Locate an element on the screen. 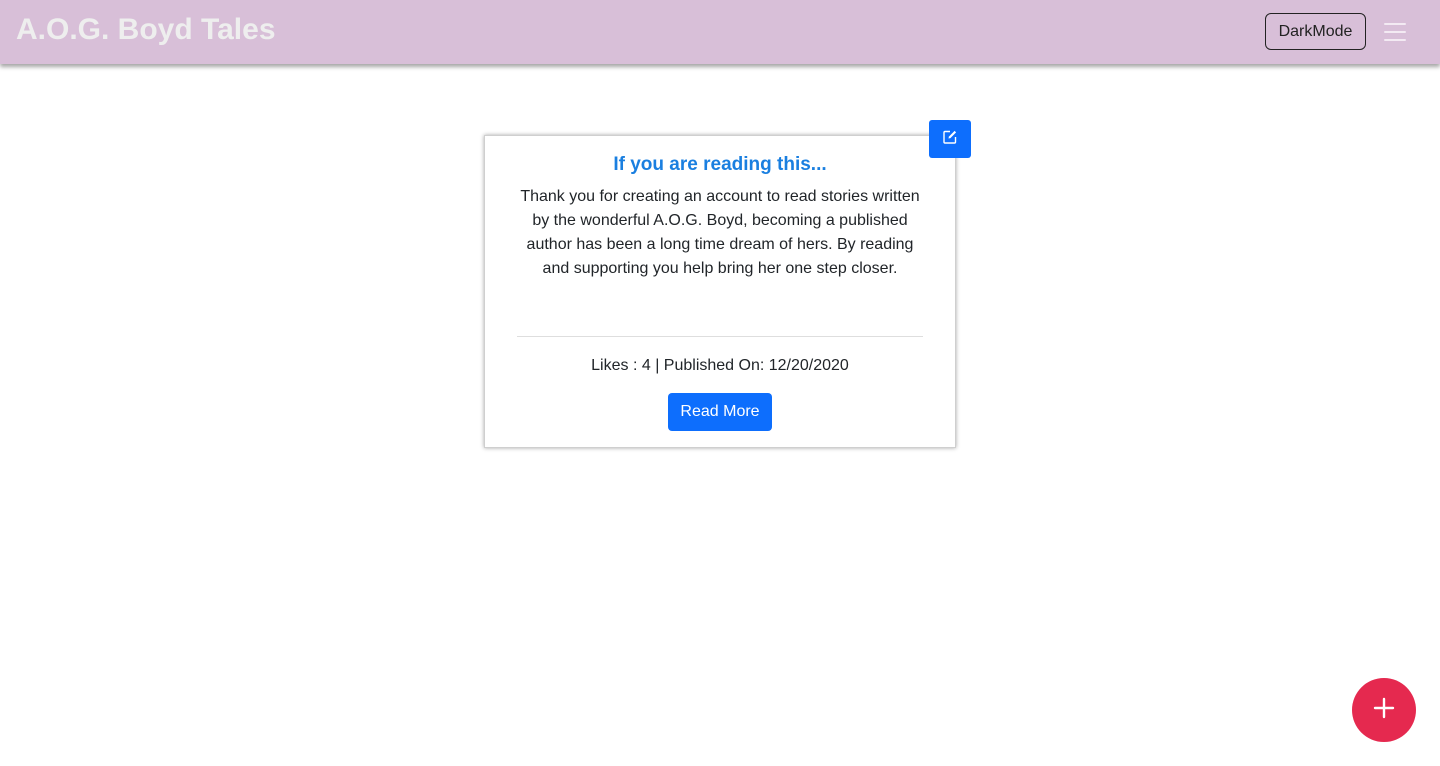 The width and height of the screenshot is (1440, 766). plus-icon is located at coordinates (1384, 710).